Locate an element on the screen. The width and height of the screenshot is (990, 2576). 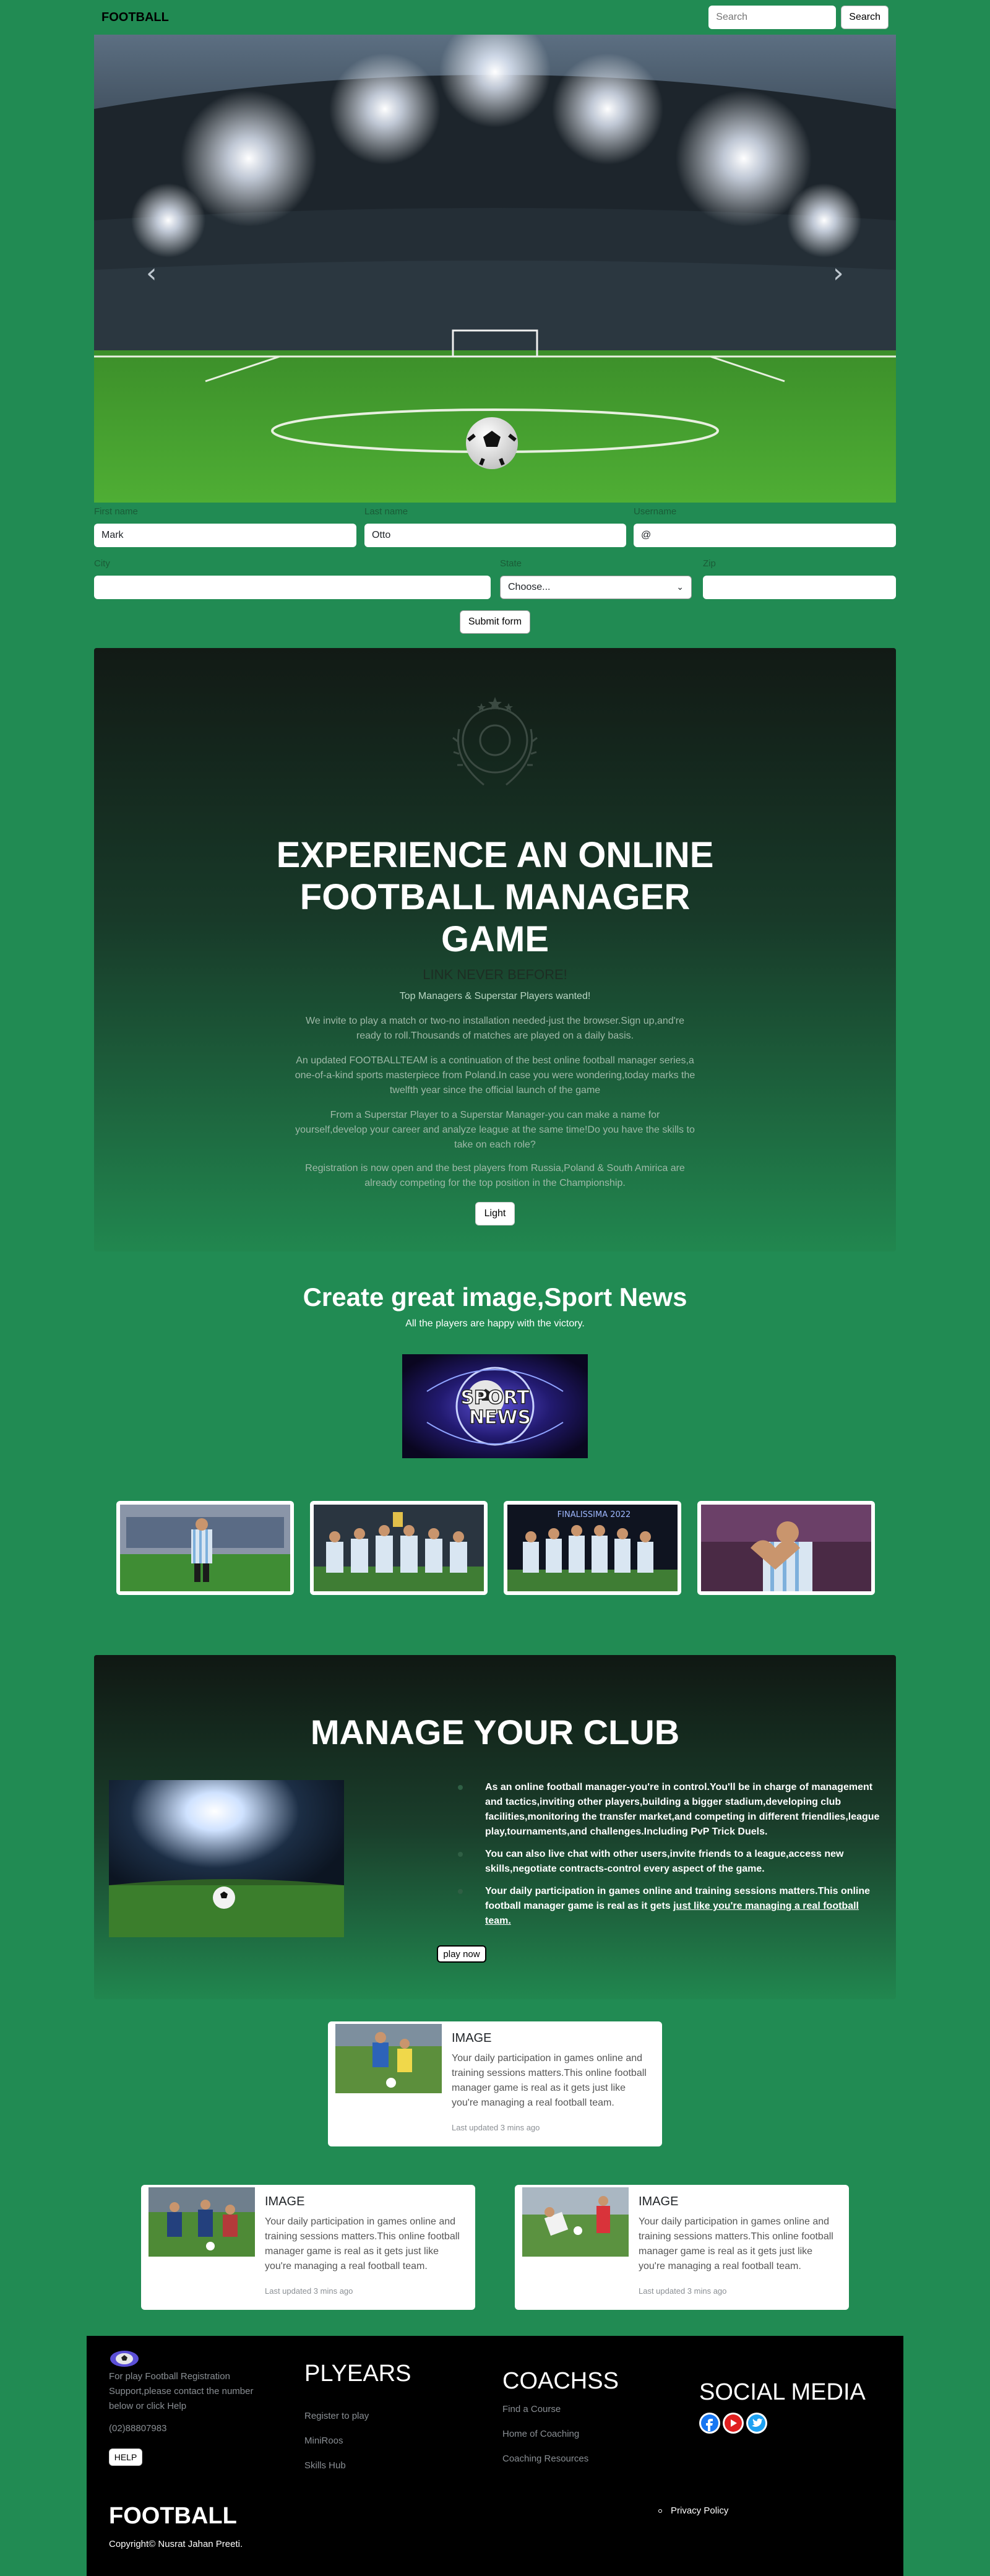
privacy-policy-link: Privacy Policy is located at coordinates (700, 2510).